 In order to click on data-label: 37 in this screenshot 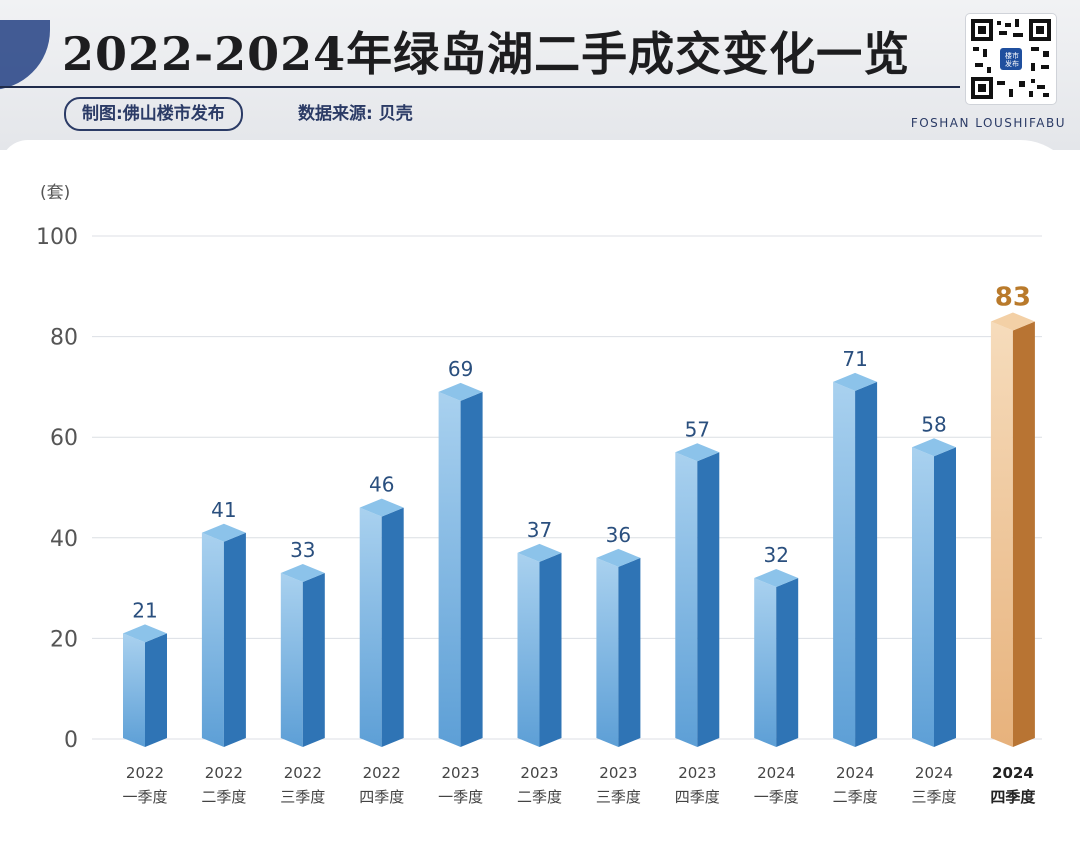, I will do `click(539, 530)`.